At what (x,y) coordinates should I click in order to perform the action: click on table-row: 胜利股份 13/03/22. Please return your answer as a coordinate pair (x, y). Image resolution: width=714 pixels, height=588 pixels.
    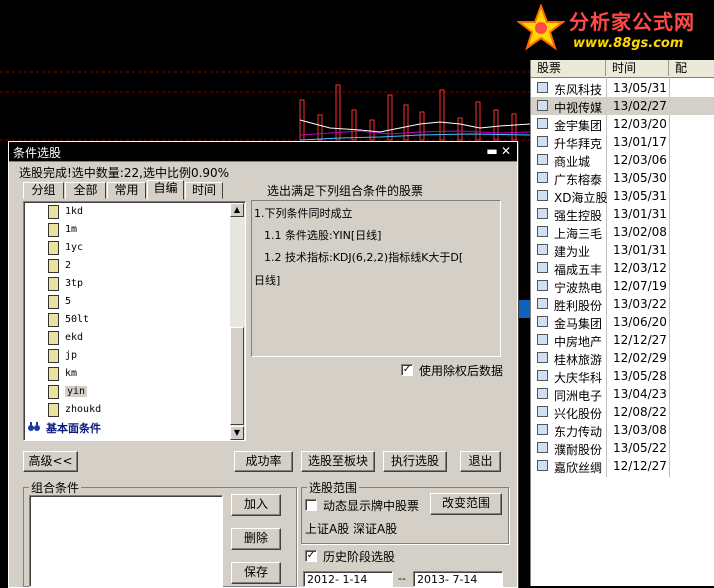
    Looking at the image, I should click on (622, 304).